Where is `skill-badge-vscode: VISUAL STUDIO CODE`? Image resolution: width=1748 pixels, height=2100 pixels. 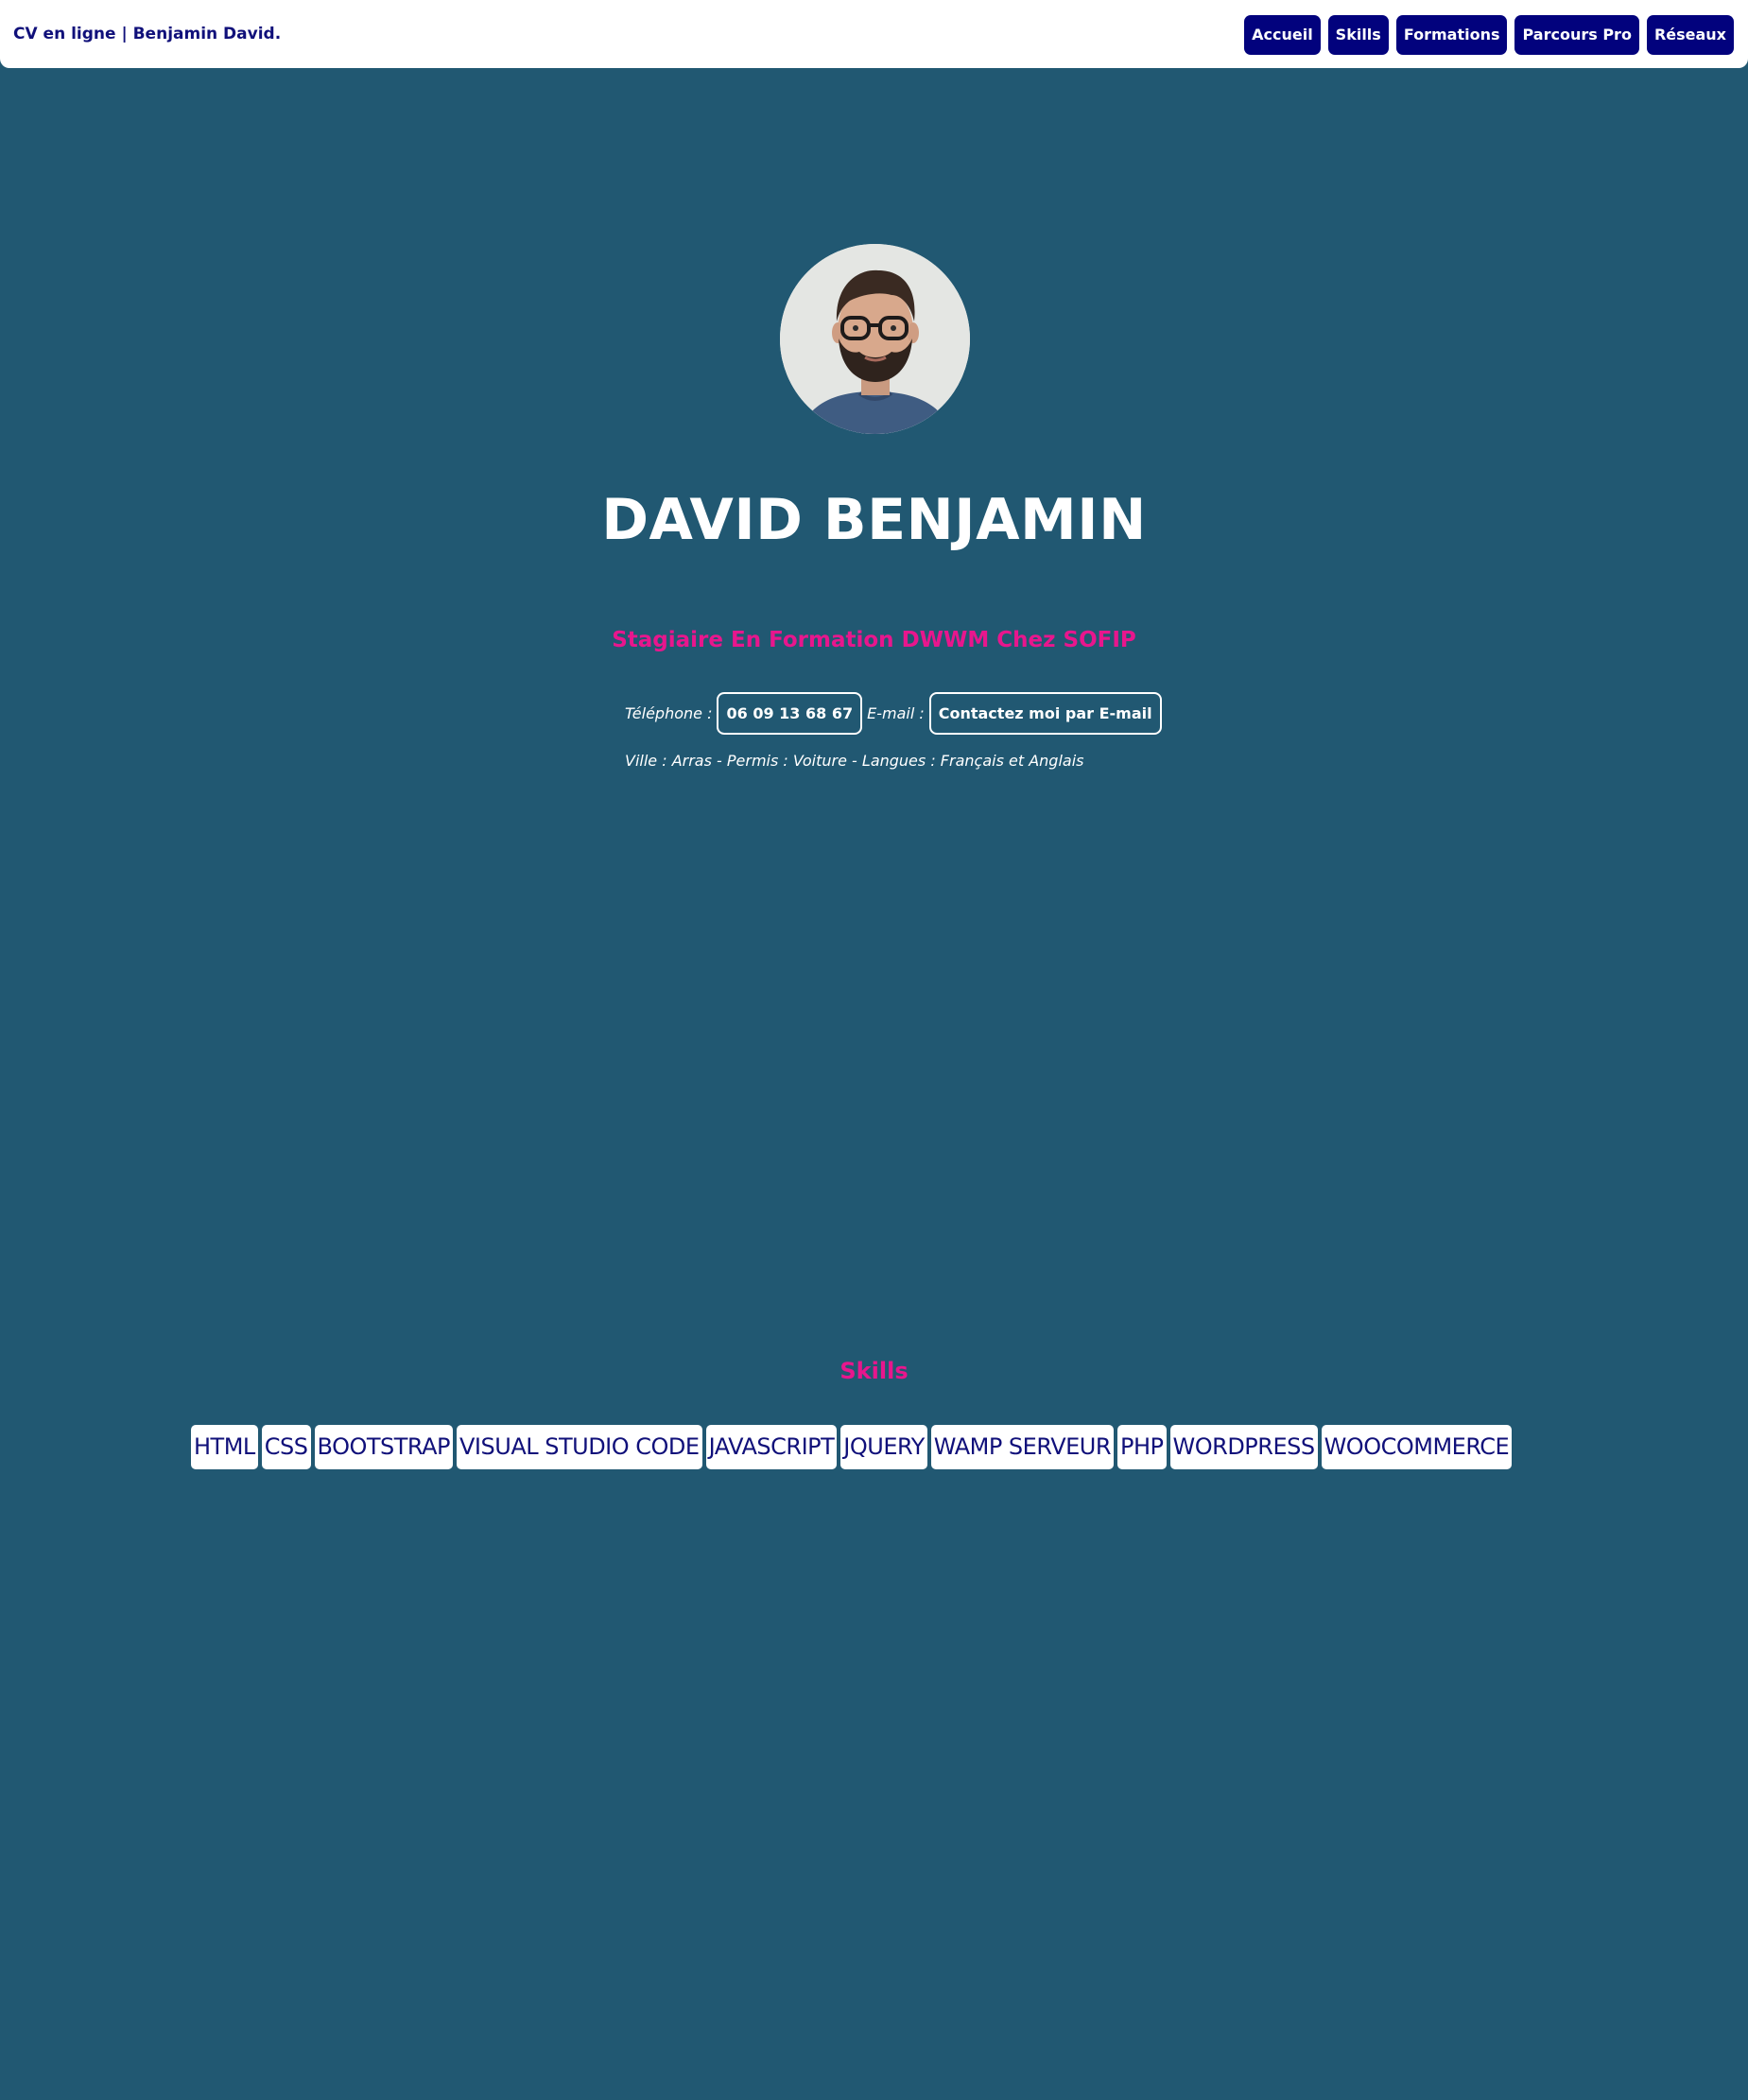
skill-badge-vscode: VISUAL STUDIO CODE is located at coordinates (579, 1447).